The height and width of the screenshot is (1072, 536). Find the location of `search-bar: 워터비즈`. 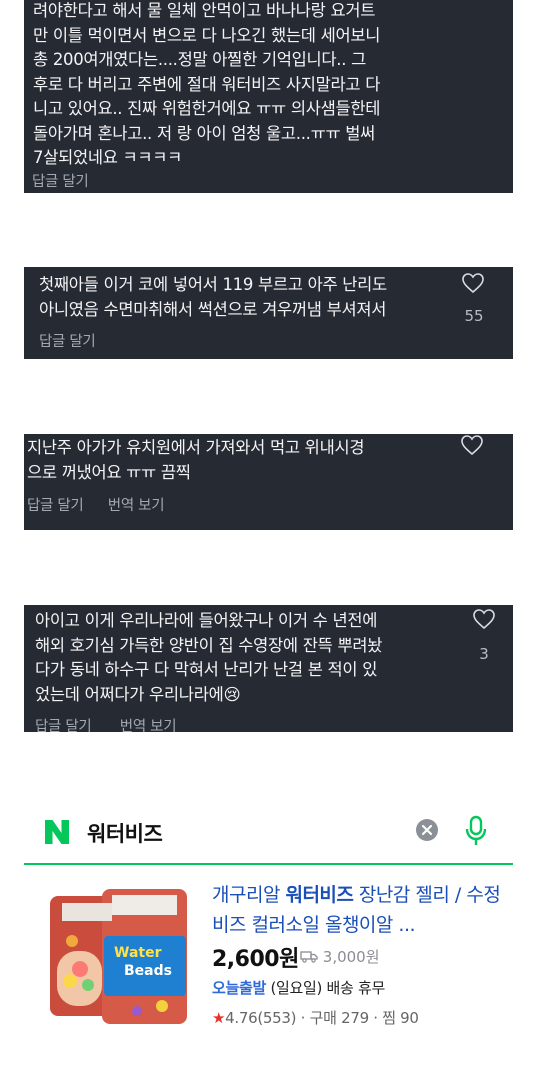

search-bar: 워터비즈 is located at coordinates (268, 835).